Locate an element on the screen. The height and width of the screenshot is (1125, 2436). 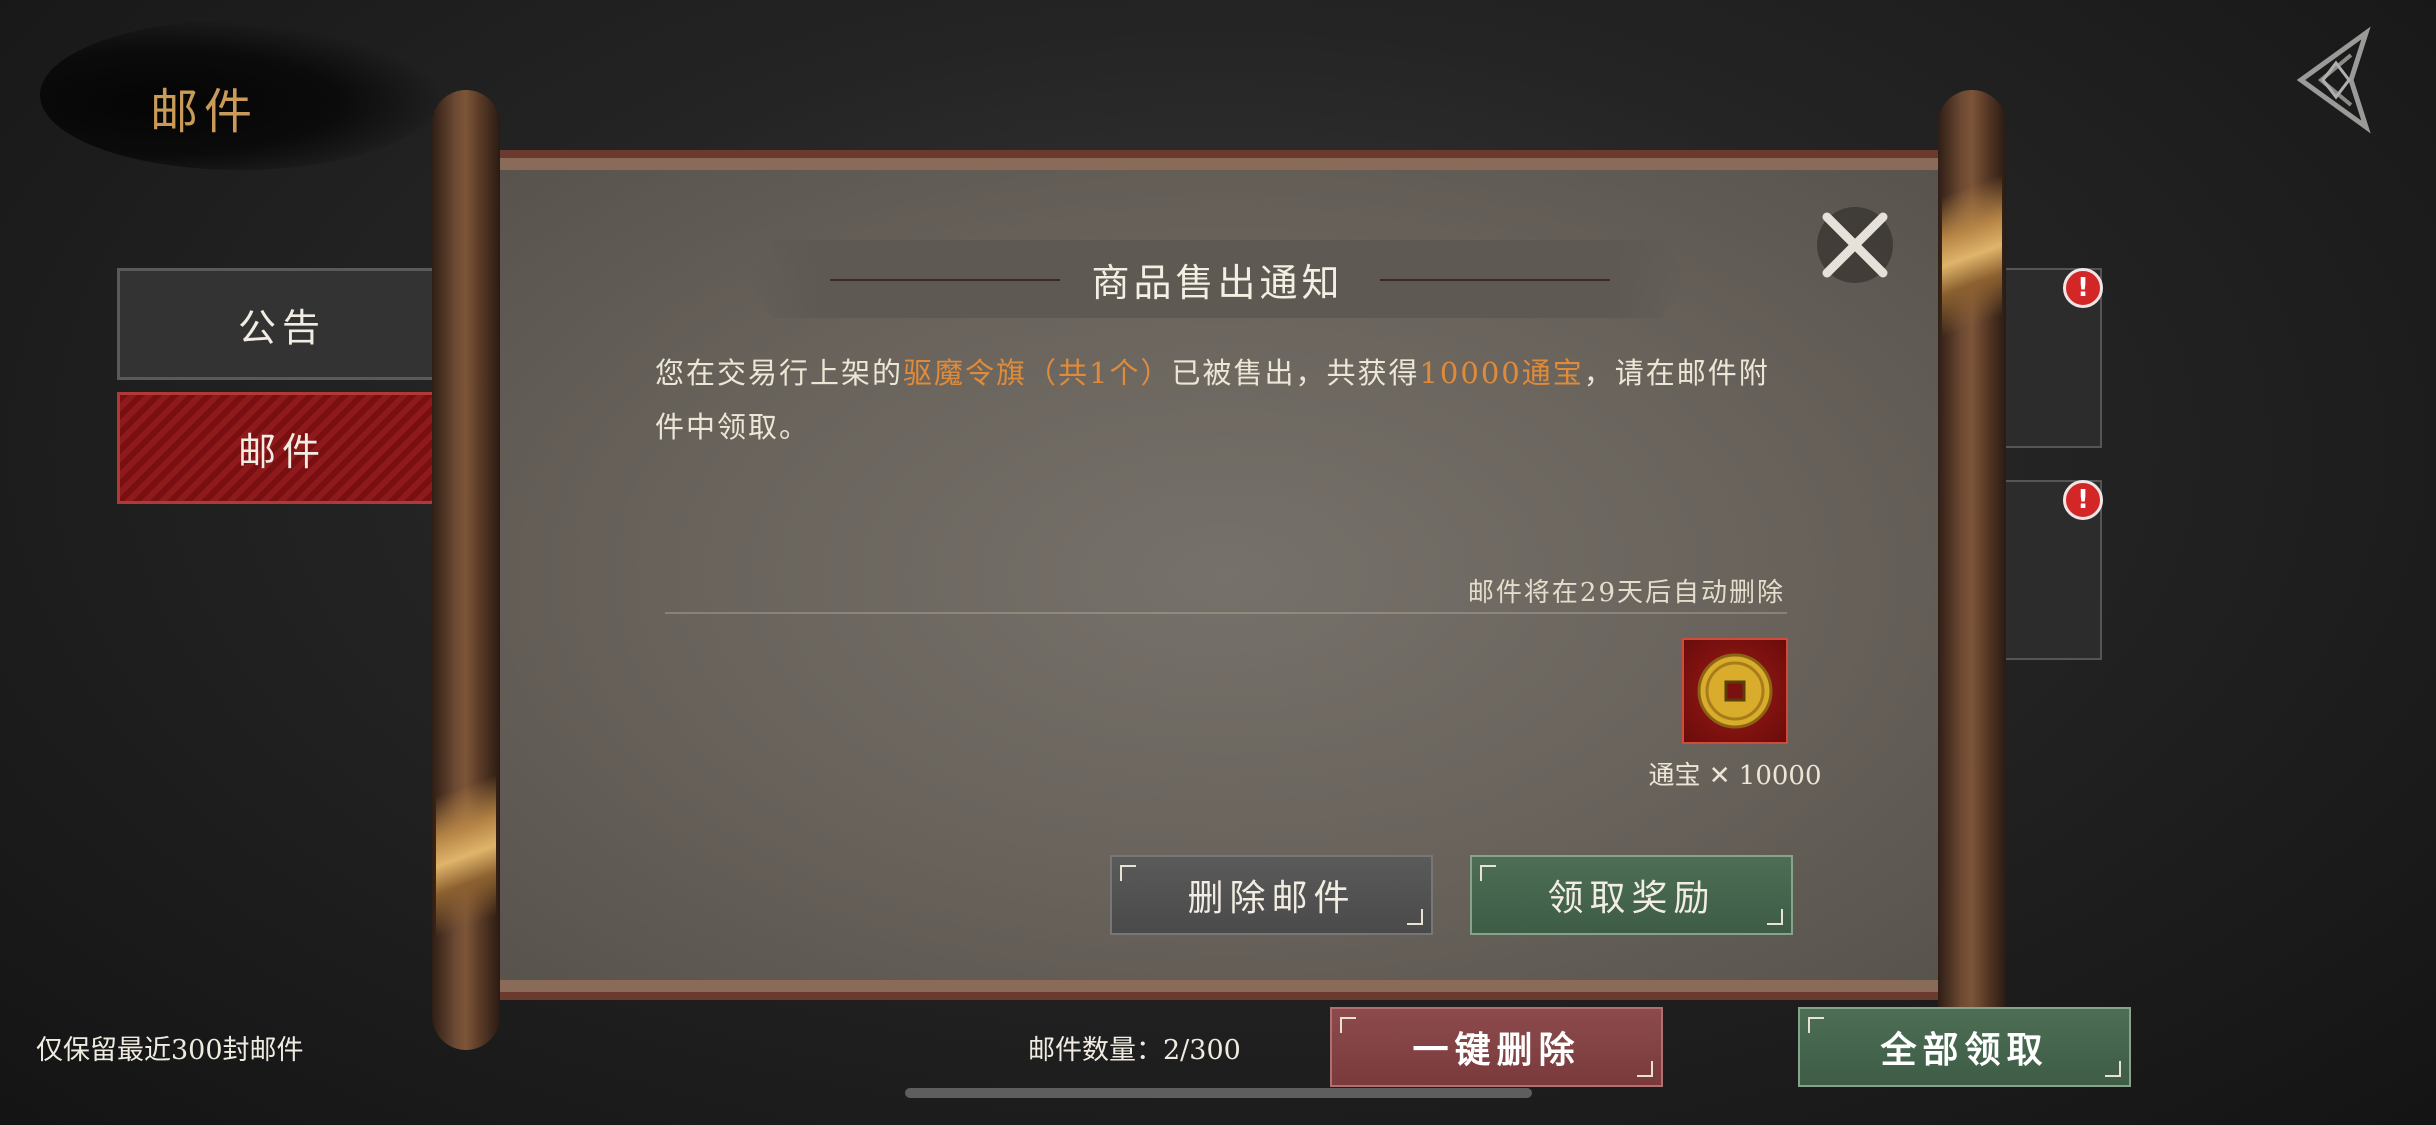
tab-mail-label: 邮件 is located at coordinates (281, 451).